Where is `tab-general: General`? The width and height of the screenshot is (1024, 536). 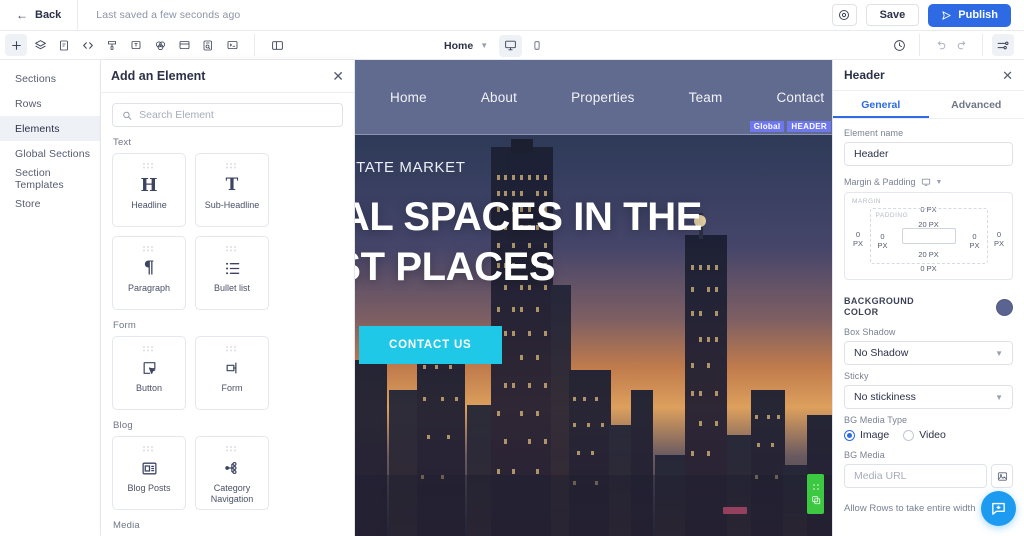
tab-general: General is located at coordinates (881, 104).